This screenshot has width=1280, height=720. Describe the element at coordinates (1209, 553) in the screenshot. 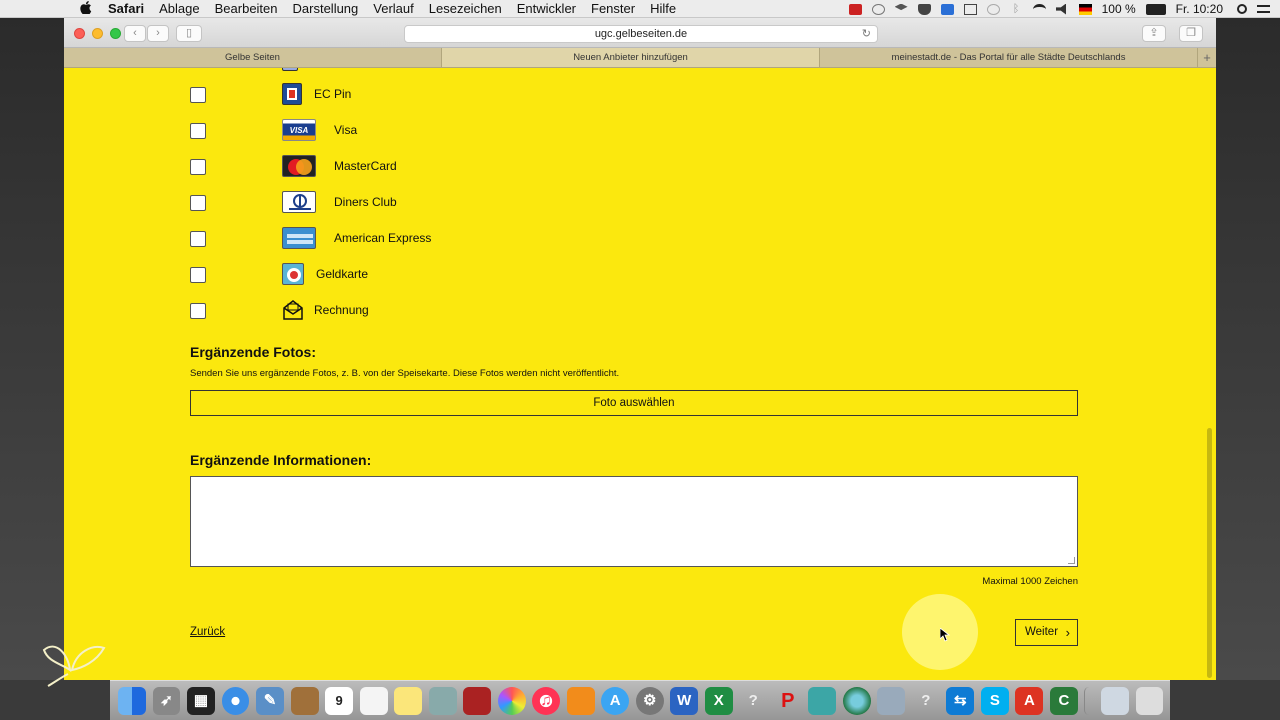

I see `scrollbar` at that location.